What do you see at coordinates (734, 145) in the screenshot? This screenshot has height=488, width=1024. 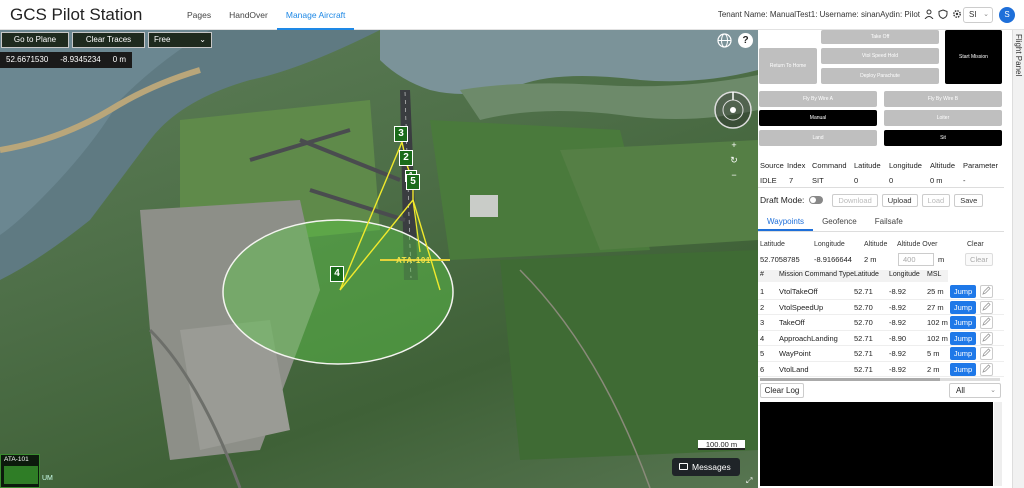 I see `zoom-in-button: +` at bounding box center [734, 145].